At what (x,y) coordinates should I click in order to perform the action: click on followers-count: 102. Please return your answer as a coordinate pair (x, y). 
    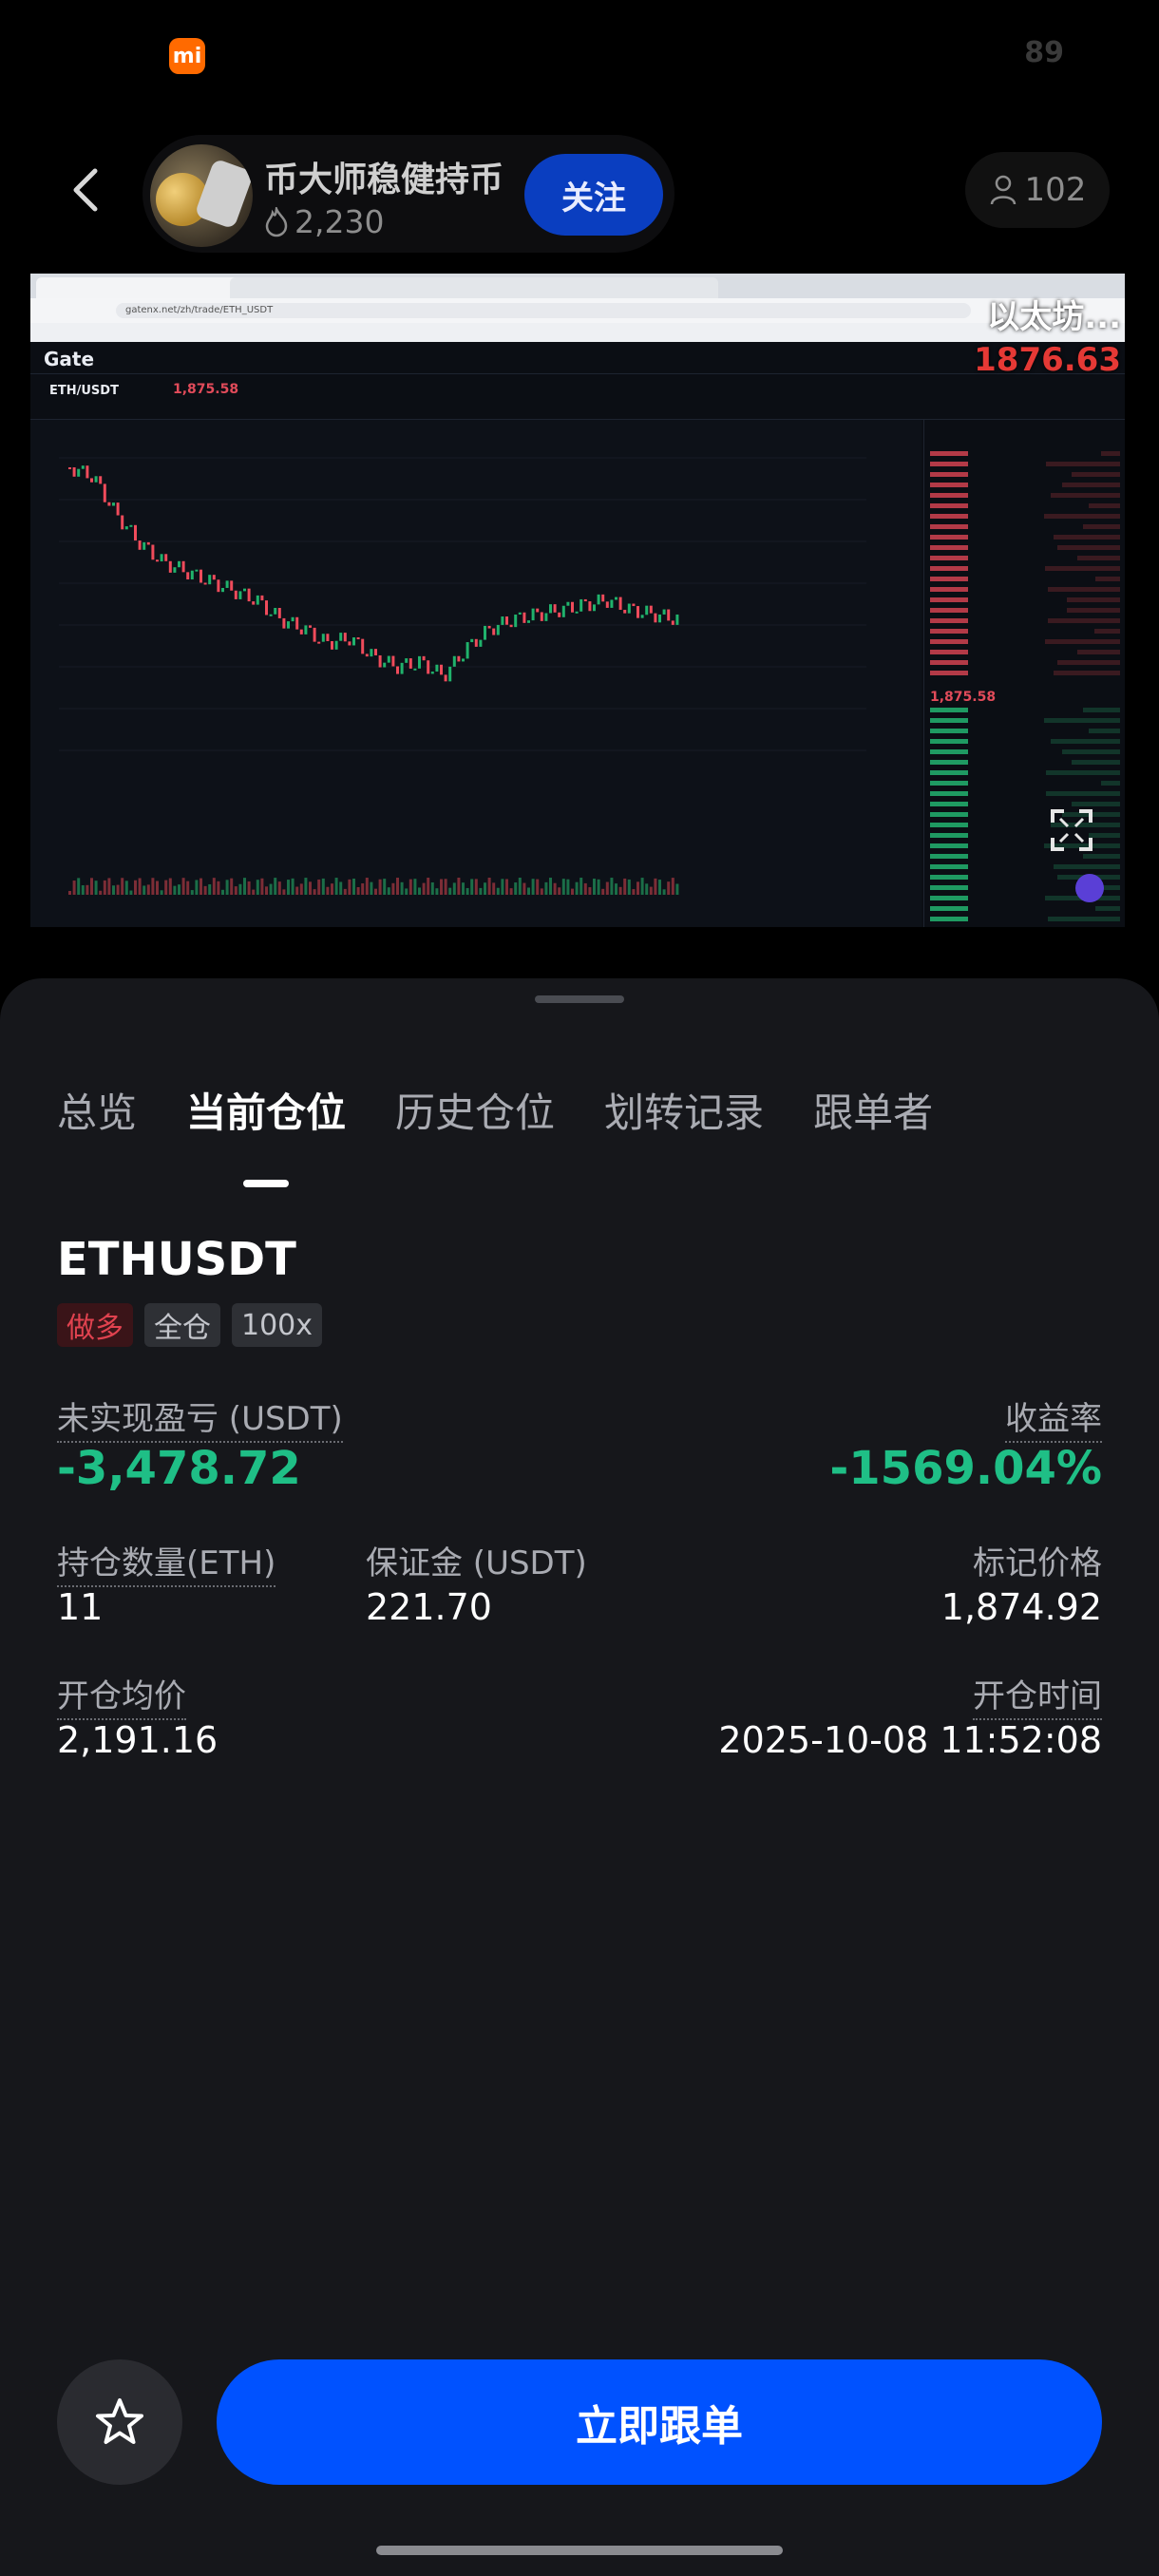
    Looking at the image, I should click on (1037, 190).